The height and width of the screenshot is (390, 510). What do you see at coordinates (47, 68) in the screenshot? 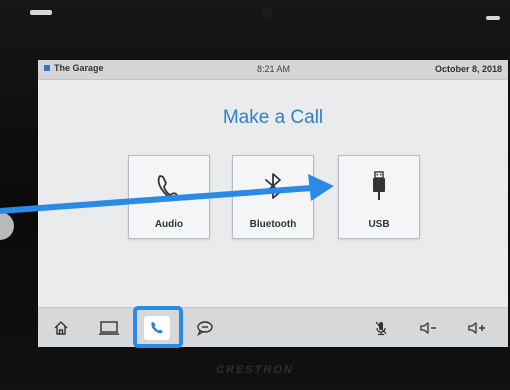
I see `room-indicator-icon` at bounding box center [47, 68].